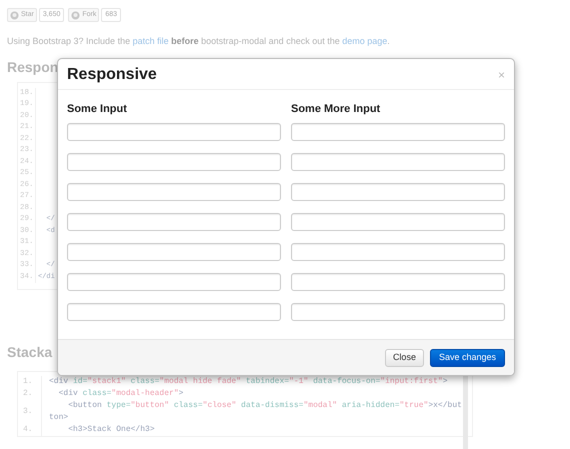  Describe the element at coordinates (467, 357) in the screenshot. I see `save-button: Save changes` at that location.